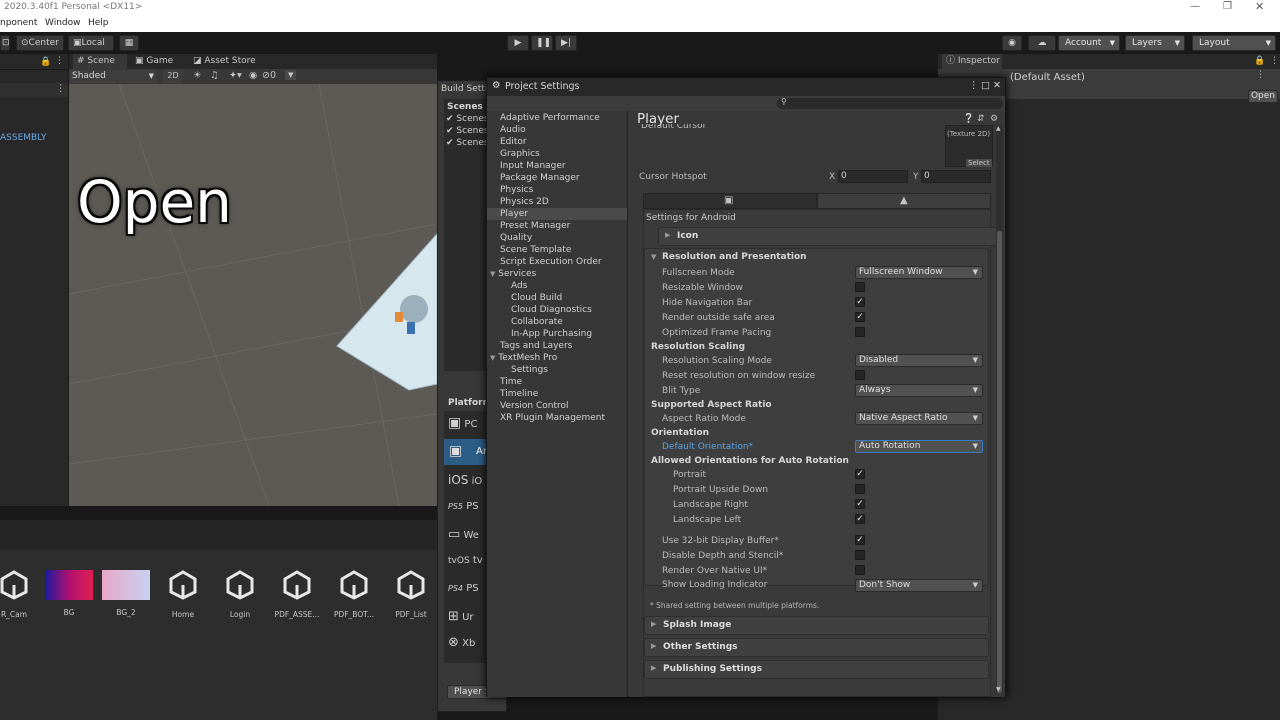 The width and height of the screenshot is (1280, 720). I want to click on splash-image-section: ▶ Splash Image, so click(816, 625).